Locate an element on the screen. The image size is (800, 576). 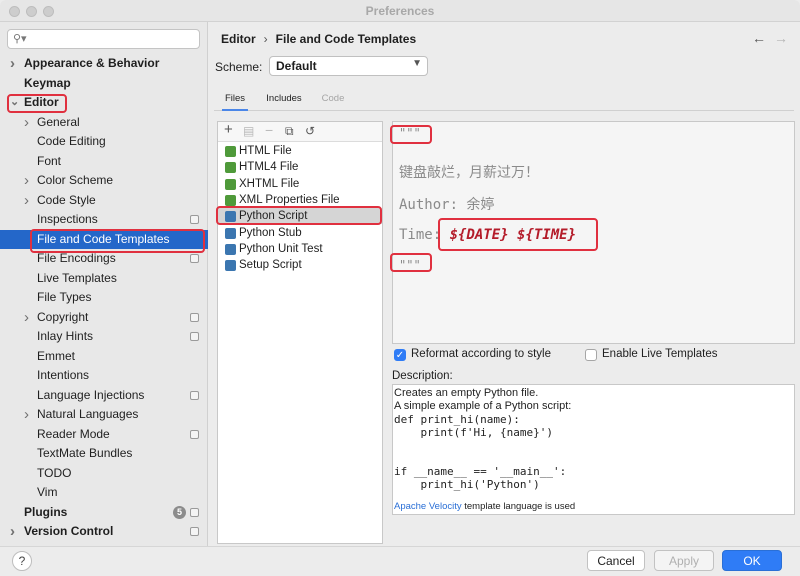
description-code-line: print(f'Hi, {name}') is located at coordinates (473, 432).